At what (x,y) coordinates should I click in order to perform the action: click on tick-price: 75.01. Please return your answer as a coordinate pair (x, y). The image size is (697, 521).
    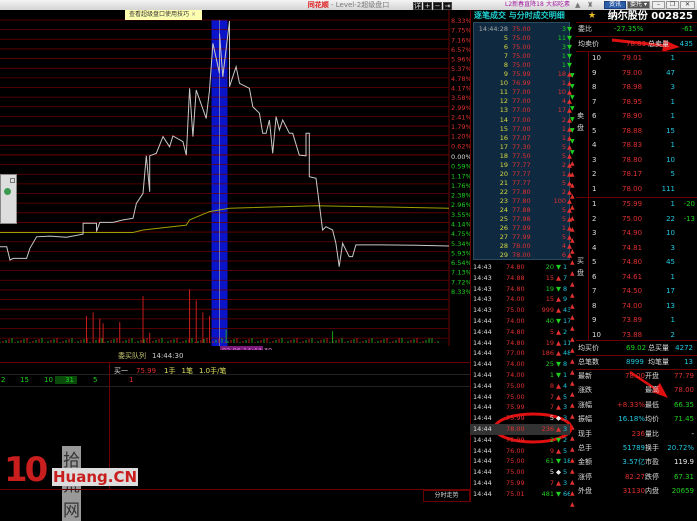
    Looking at the image, I should click on (515, 493).